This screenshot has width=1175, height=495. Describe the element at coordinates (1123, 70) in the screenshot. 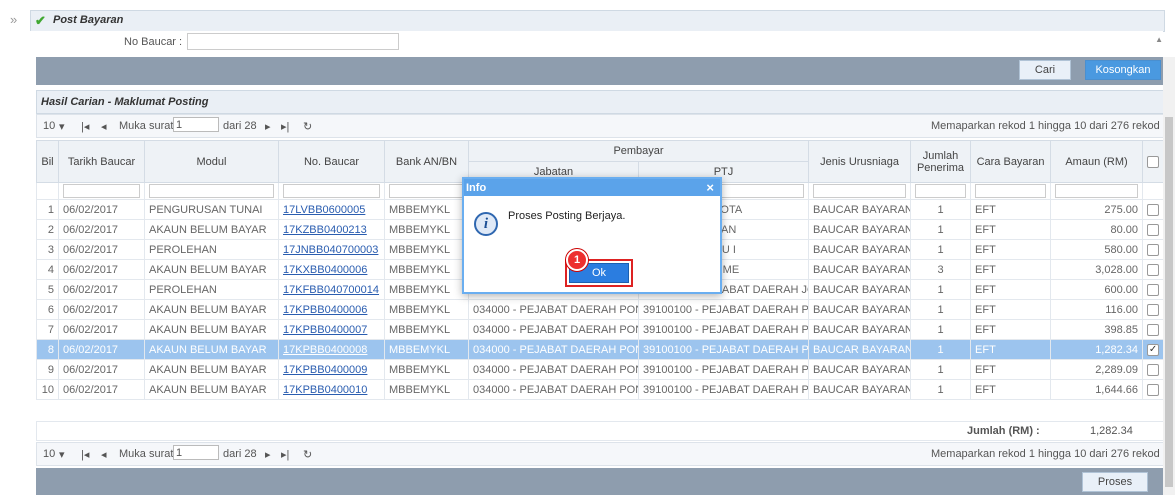

I see `kosongkan-button: Kosongkan` at that location.